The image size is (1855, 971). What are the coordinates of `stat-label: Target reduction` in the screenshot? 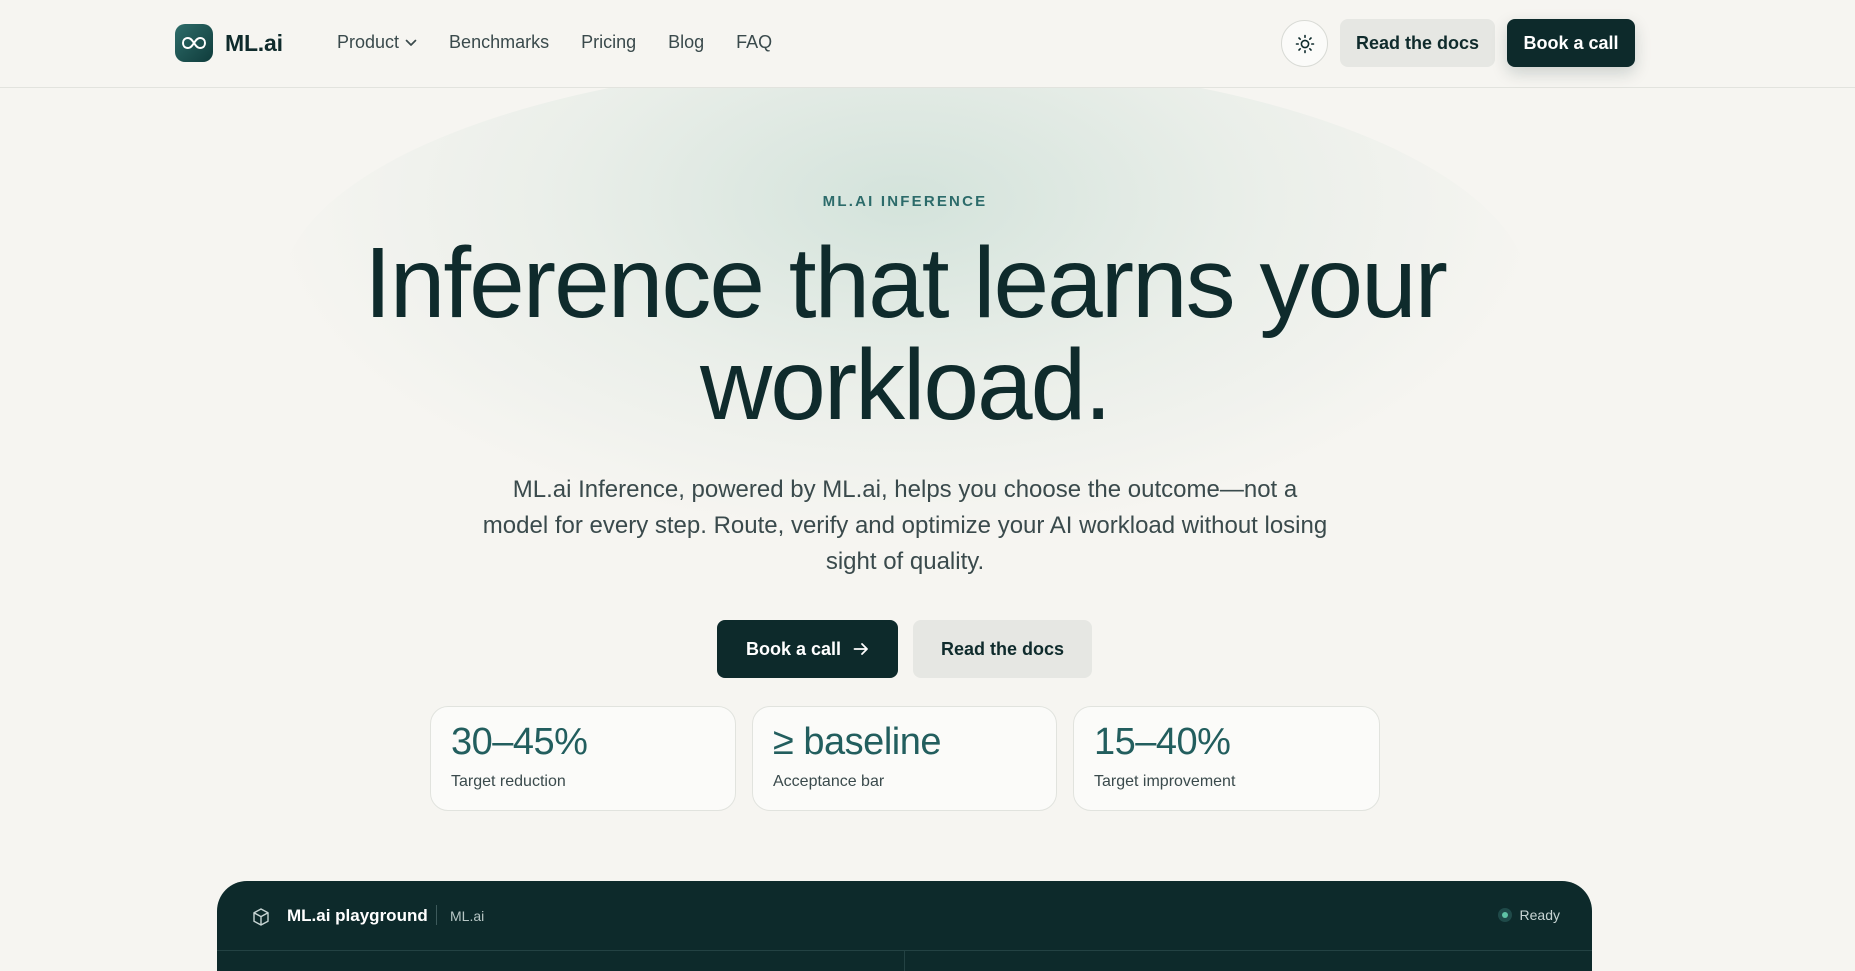 It's located at (508, 781).